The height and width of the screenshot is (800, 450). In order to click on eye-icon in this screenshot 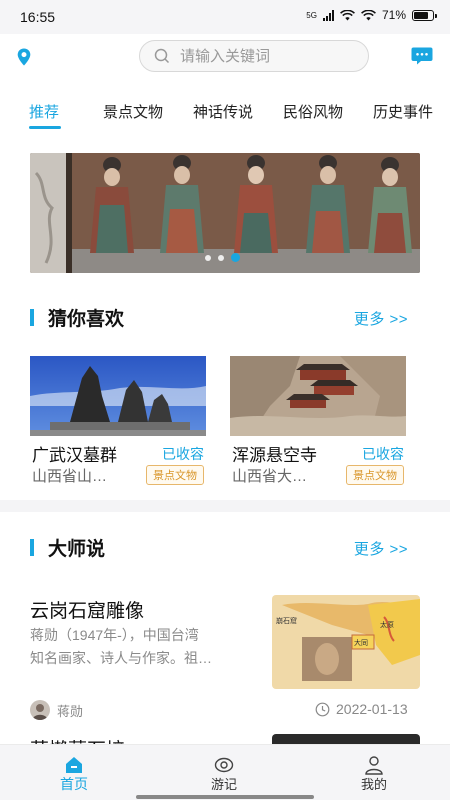, I will do `click(224, 765)`.